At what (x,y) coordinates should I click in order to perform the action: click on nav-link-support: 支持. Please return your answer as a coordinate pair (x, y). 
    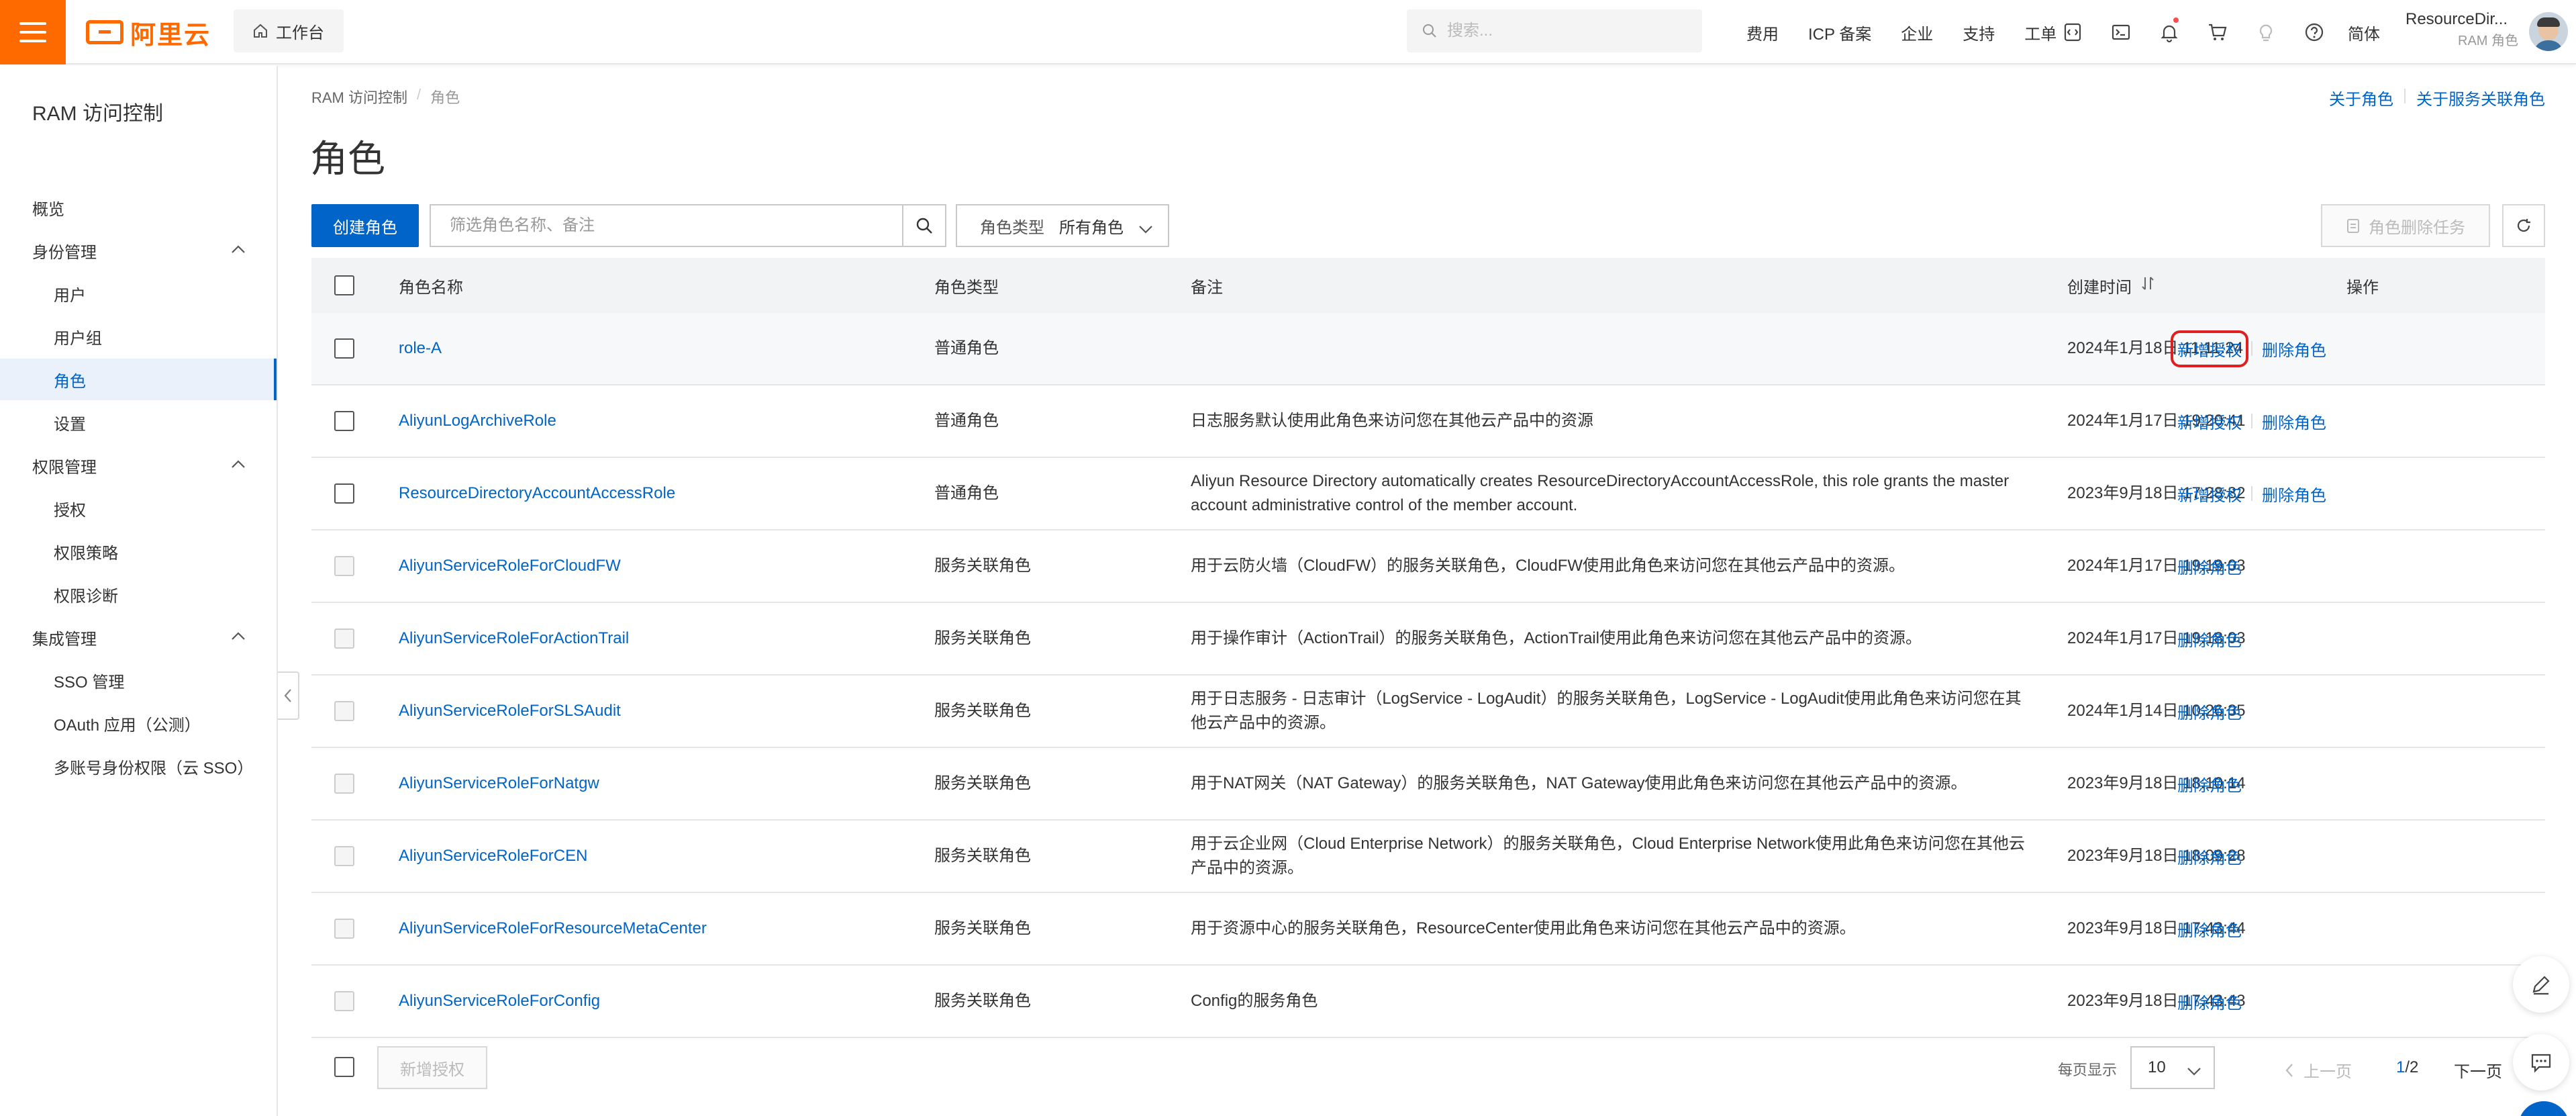
    Looking at the image, I should click on (1979, 32).